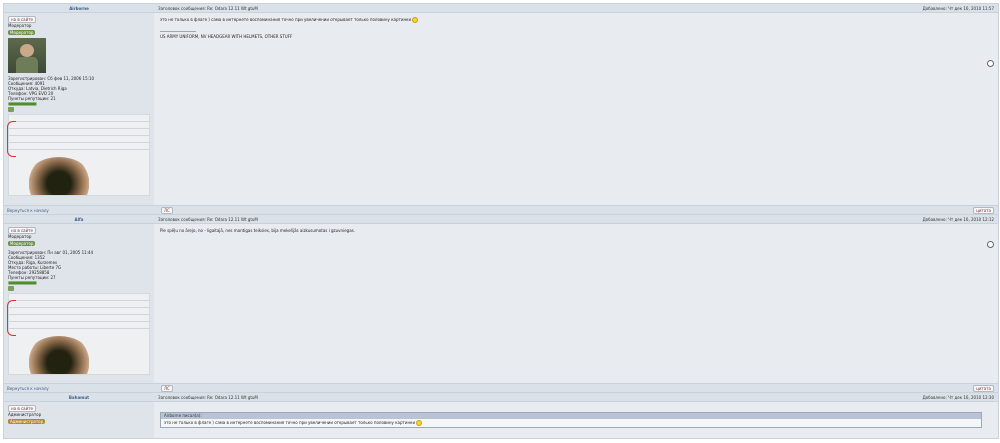 The height and width of the screenshot is (443, 1000). Describe the element at coordinates (79, 397) in the screenshot. I see `post-author: Bahamut` at that location.